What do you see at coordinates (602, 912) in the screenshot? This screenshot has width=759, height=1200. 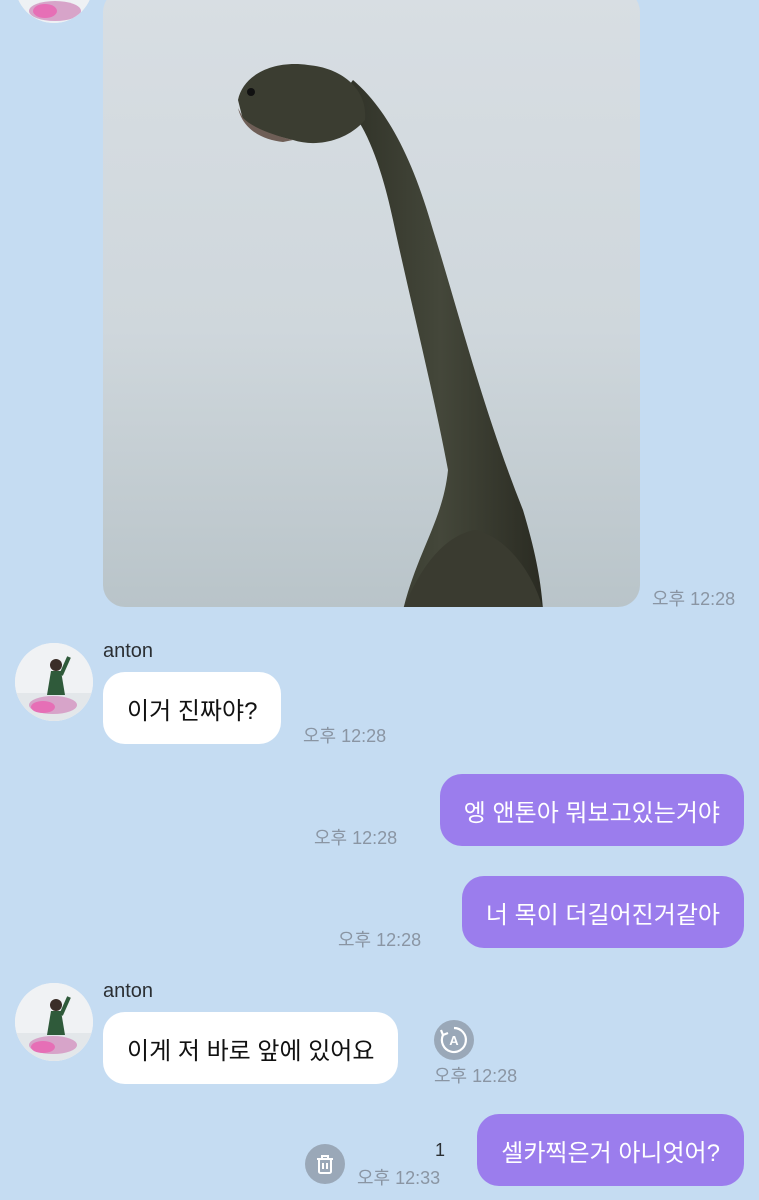 I see `message-bubble-outgoing: 너 목이 더길어진거같아` at bounding box center [602, 912].